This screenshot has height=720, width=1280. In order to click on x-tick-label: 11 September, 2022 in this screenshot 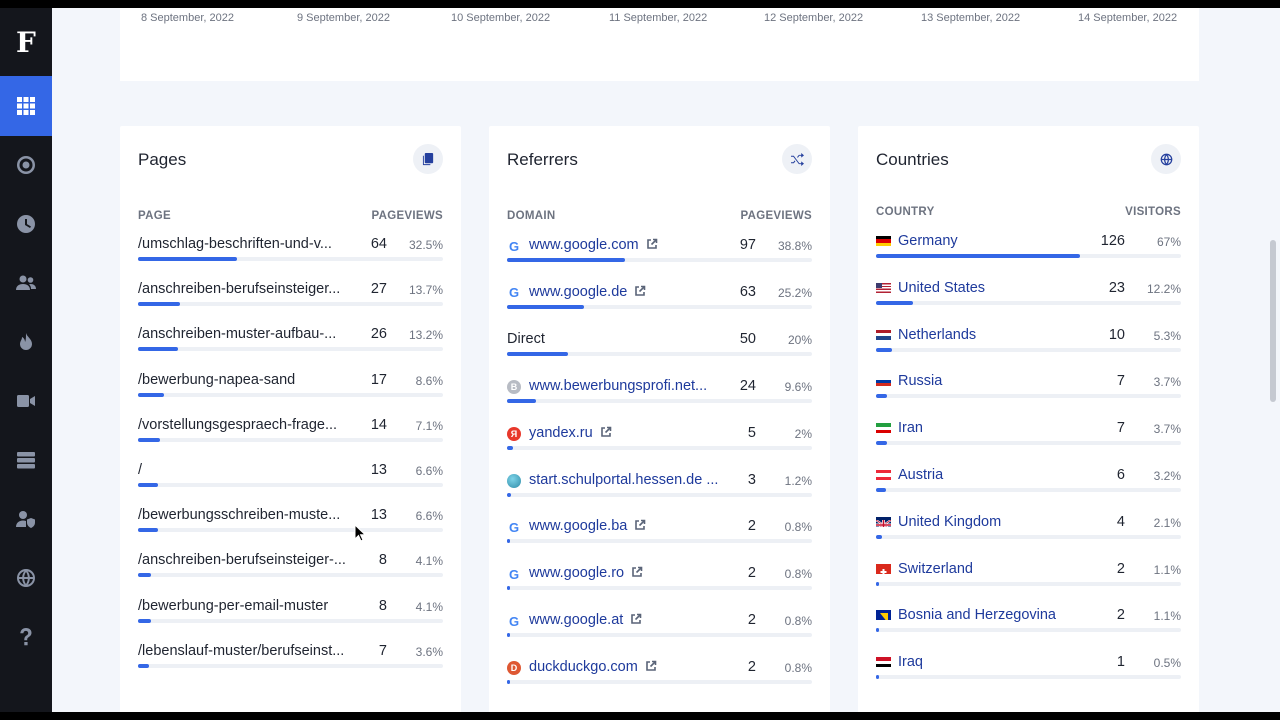, I will do `click(658, 18)`.